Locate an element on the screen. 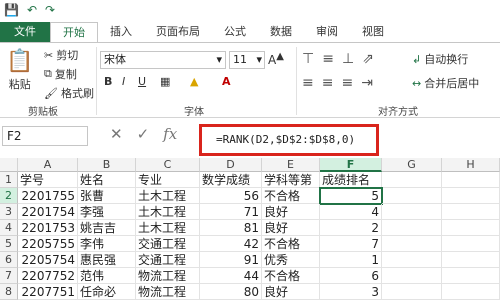 Image resolution: width=500 pixels, height=300 pixels. name-box: F2 is located at coordinates (45, 136).